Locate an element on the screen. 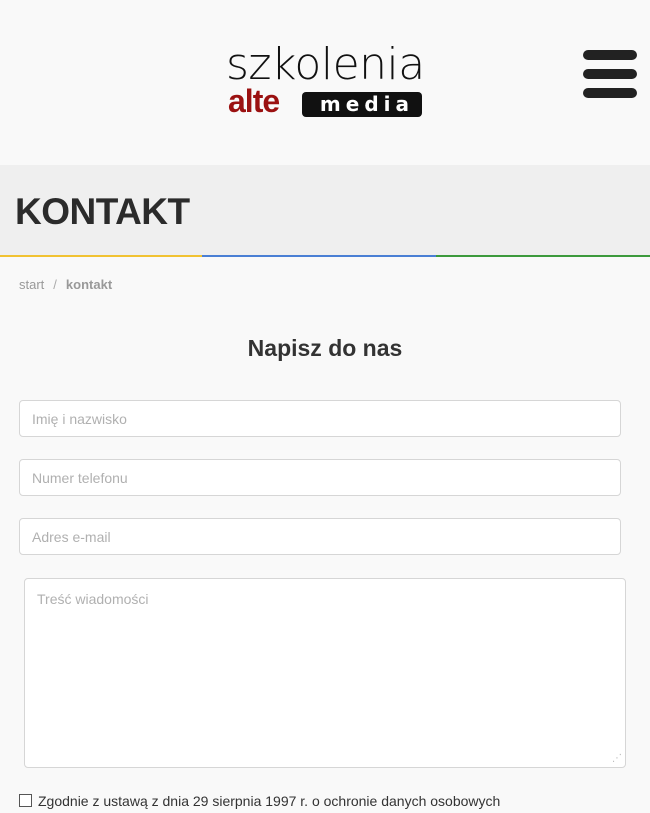 The image size is (650, 813). form-title: Napisz do nas is located at coordinates (325, 348).